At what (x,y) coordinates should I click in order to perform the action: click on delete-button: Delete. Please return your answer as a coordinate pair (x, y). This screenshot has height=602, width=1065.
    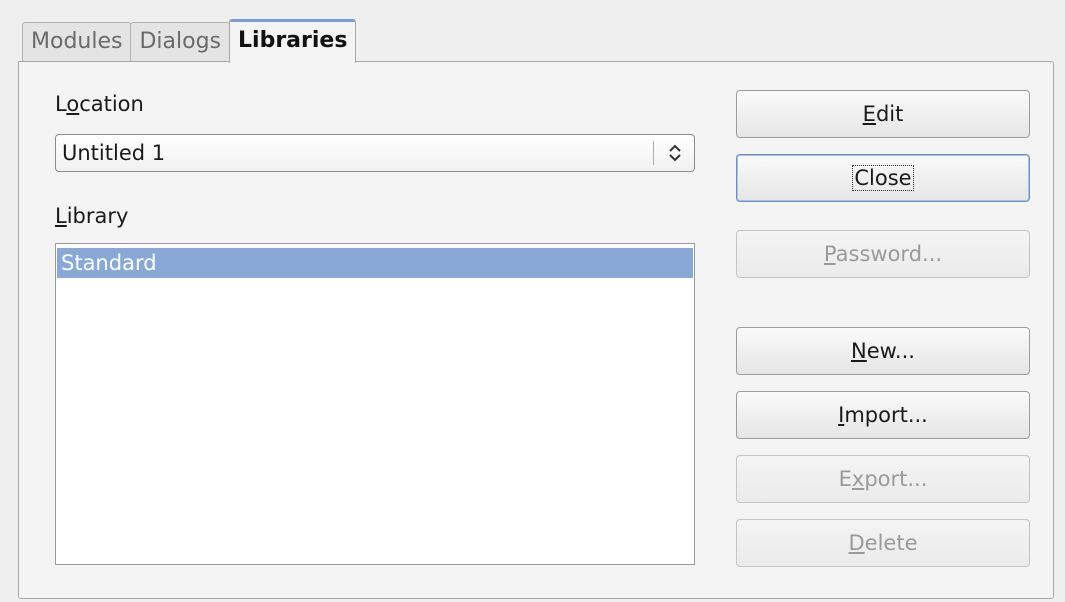
    Looking at the image, I should click on (883, 543).